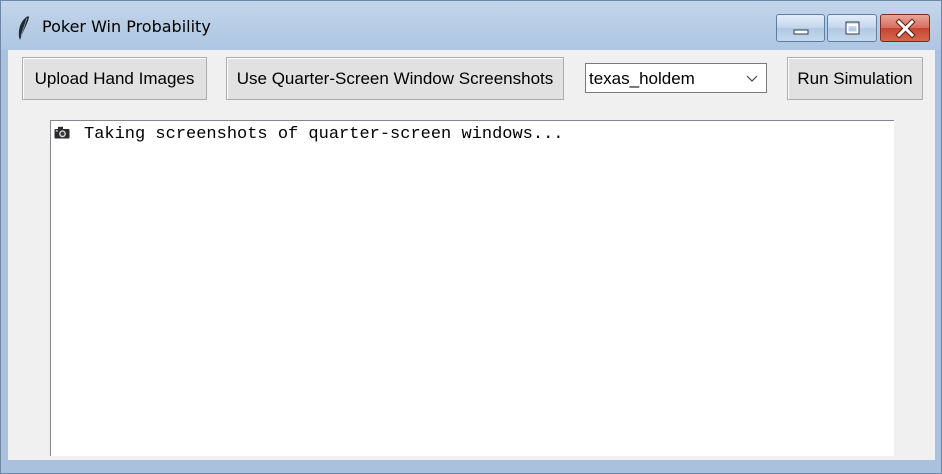  What do you see at coordinates (800, 28) in the screenshot?
I see `minimize-button` at bounding box center [800, 28].